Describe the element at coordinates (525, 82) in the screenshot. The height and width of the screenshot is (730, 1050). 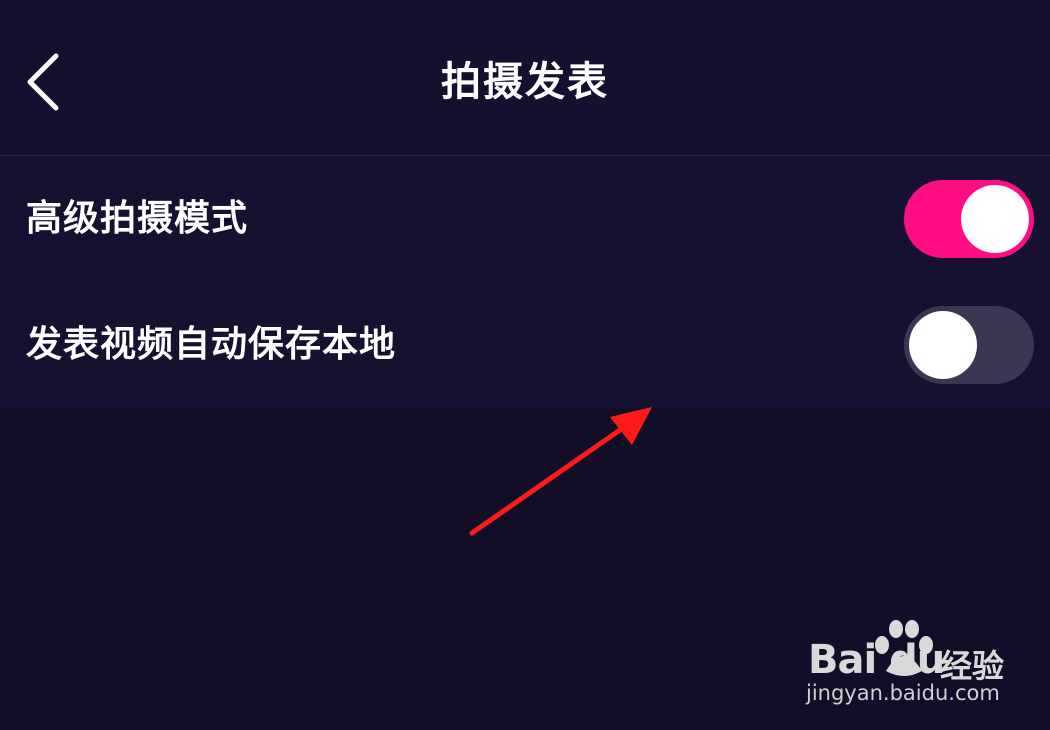
I see `page-title: 拍摄发表` at that location.